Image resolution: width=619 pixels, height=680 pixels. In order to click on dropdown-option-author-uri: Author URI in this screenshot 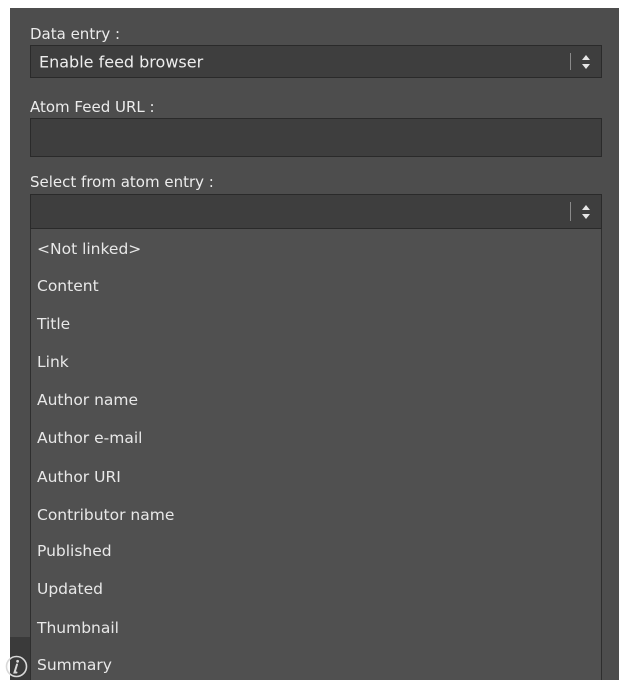, I will do `click(79, 477)`.